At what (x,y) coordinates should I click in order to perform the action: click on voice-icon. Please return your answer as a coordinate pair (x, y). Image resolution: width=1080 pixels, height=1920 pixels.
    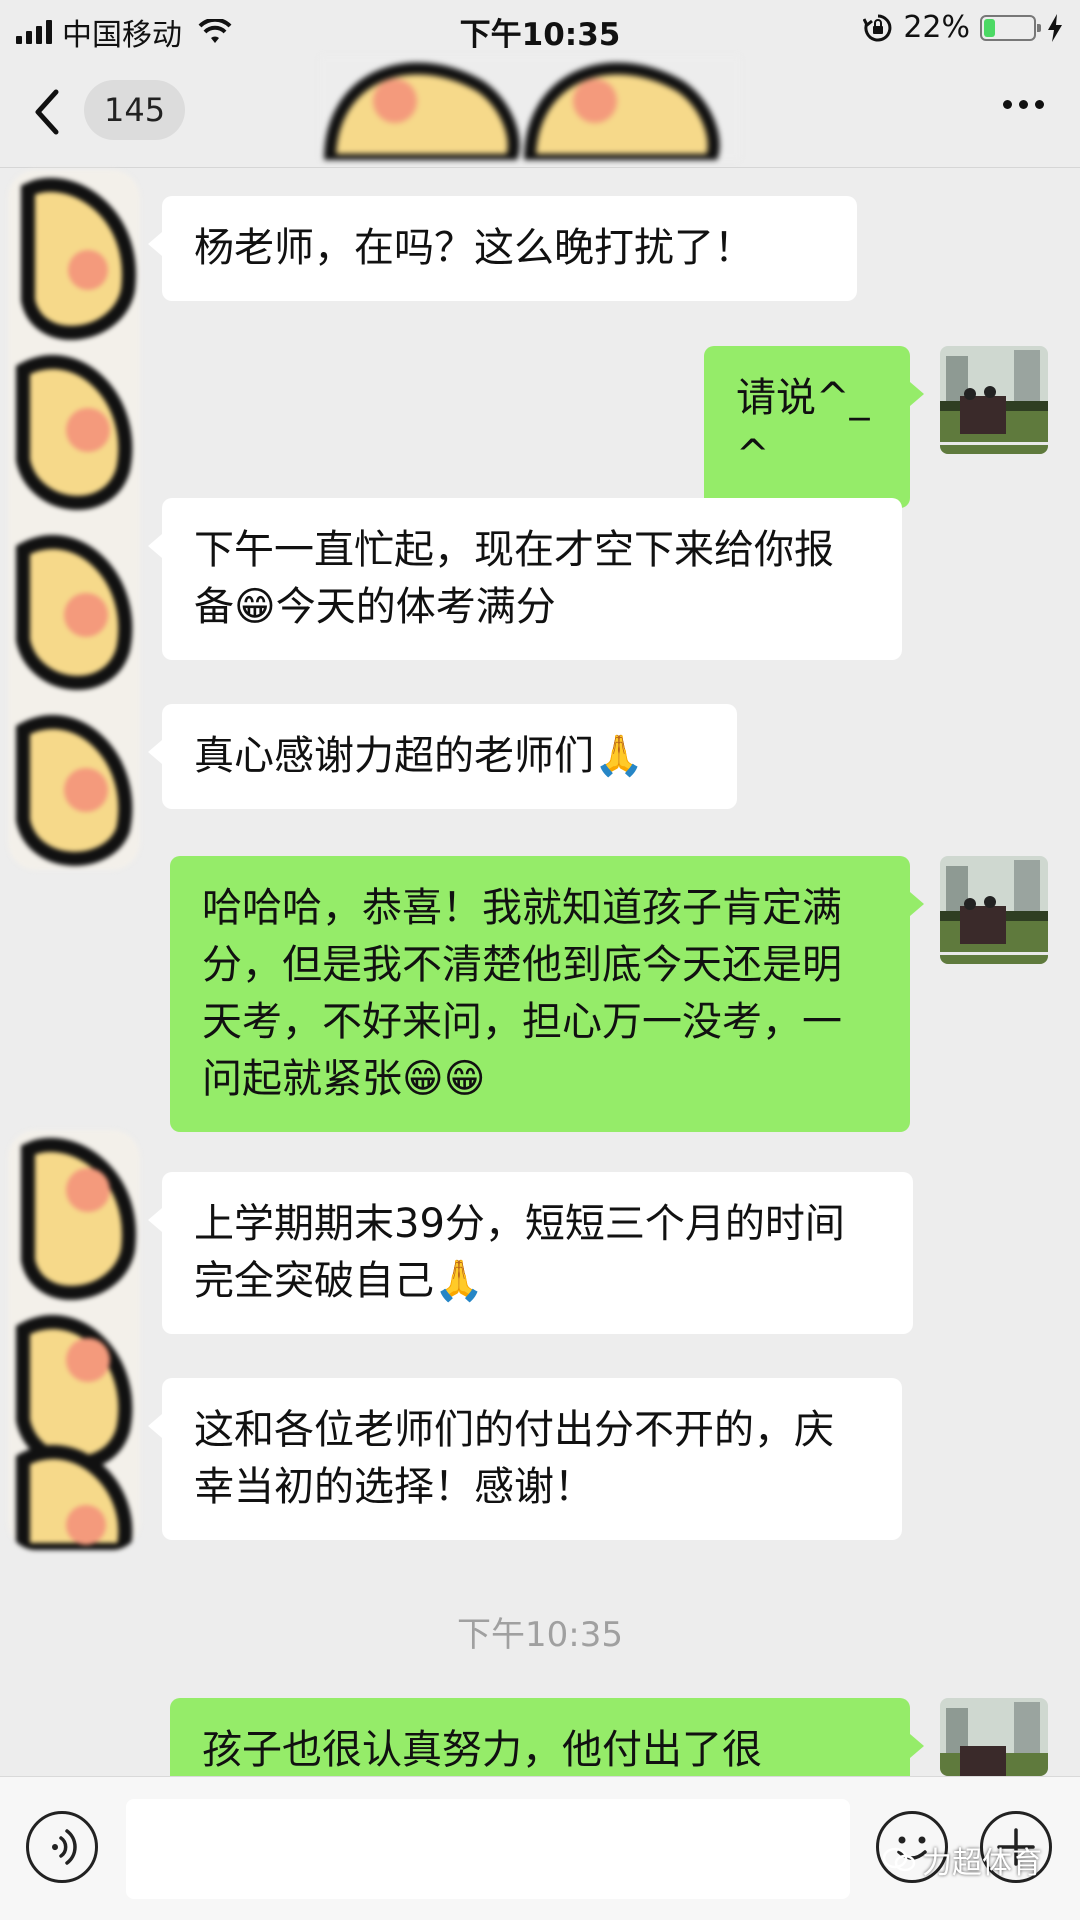
    Looking at the image, I should click on (64, 1847).